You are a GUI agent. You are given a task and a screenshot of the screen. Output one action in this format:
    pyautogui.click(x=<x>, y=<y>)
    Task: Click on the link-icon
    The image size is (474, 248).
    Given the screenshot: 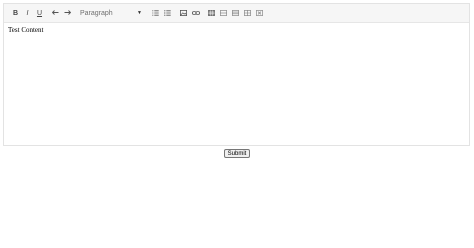 What is the action you would take?
    pyautogui.click(x=195, y=13)
    